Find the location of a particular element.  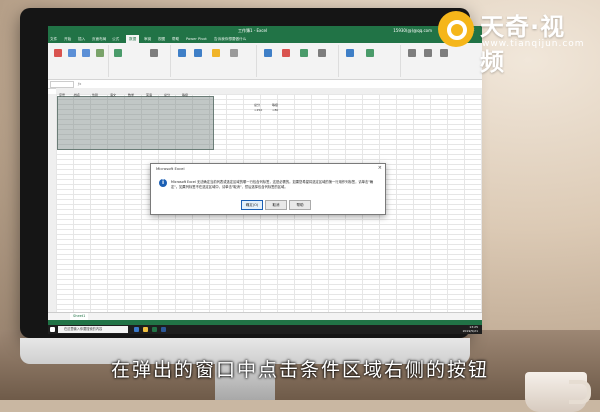

excel-taskbar-icon is located at coordinates (154, 329).